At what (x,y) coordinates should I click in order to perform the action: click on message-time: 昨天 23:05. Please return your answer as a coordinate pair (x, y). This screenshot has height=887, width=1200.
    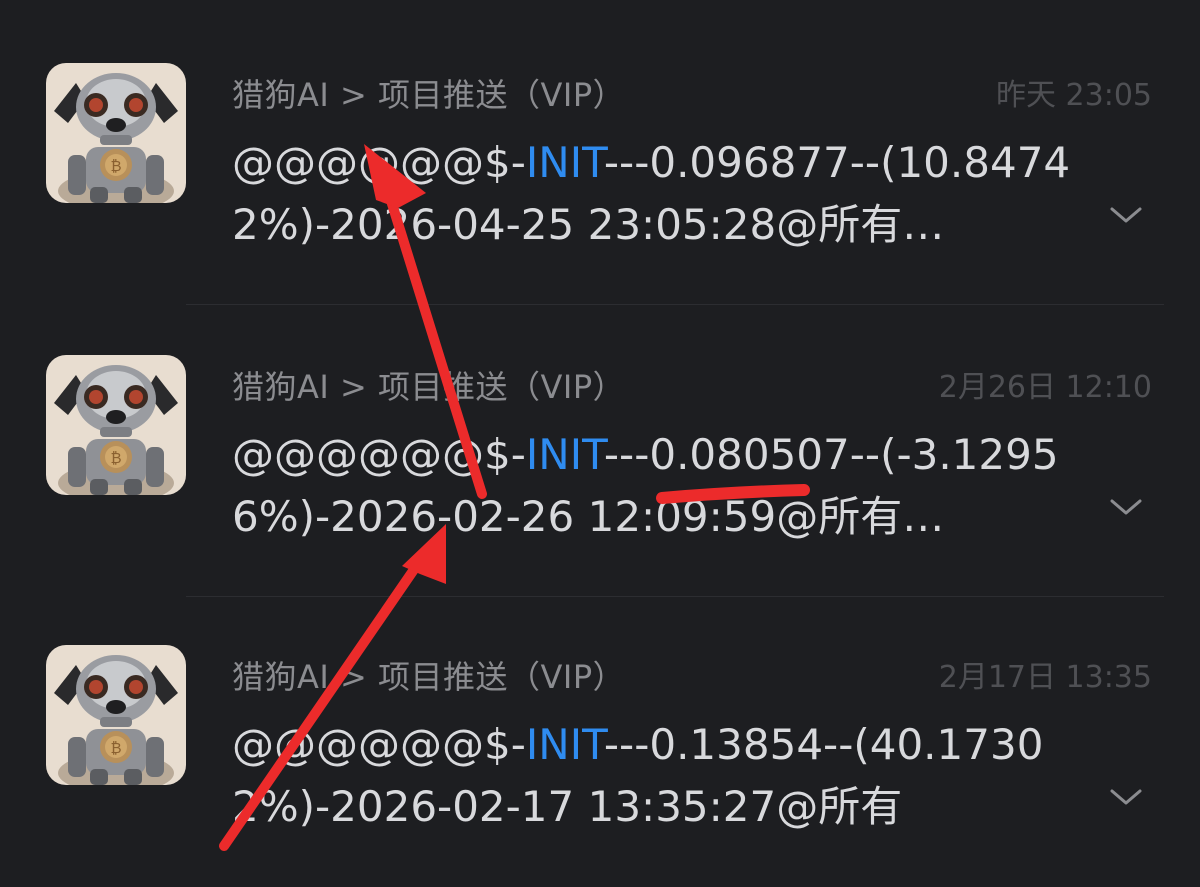
    Looking at the image, I should click on (1074, 95).